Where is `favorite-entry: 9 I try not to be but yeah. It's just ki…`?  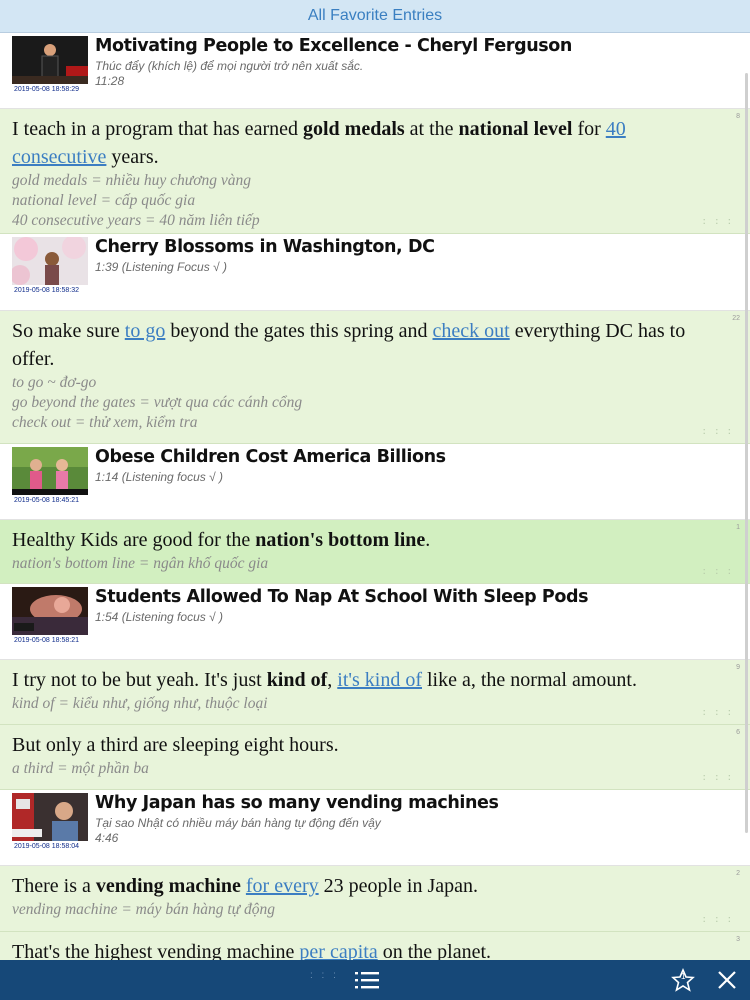
favorite-entry: 9 I try not to be but yeah. It's just ki… is located at coordinates (375, 692).